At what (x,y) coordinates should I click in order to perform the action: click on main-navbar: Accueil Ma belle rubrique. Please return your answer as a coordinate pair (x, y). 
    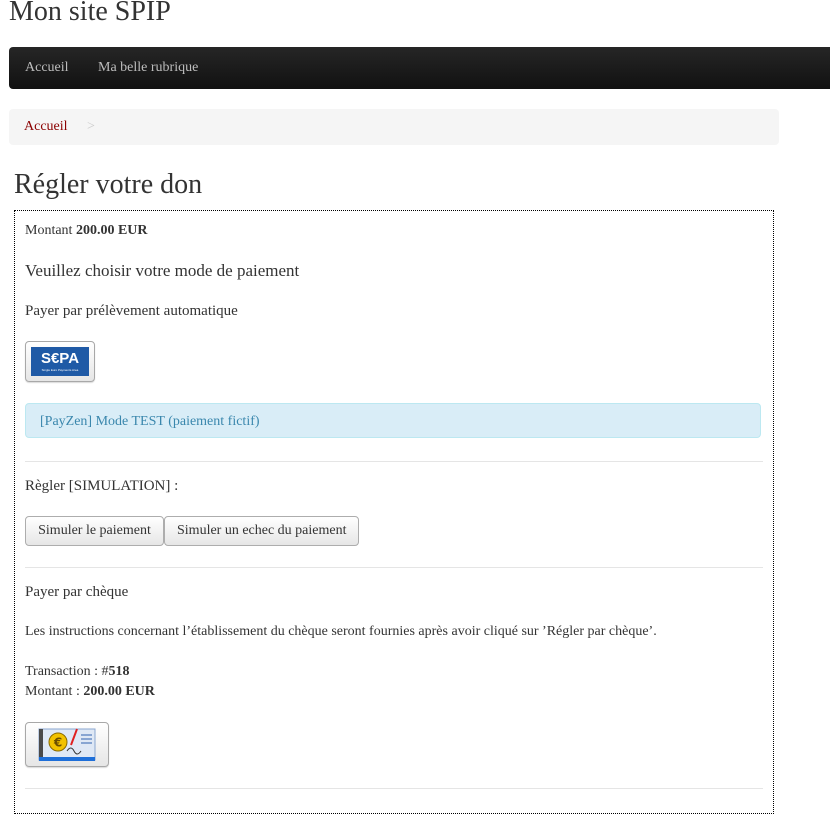
    Looking at the image, I should click on (419, 68).